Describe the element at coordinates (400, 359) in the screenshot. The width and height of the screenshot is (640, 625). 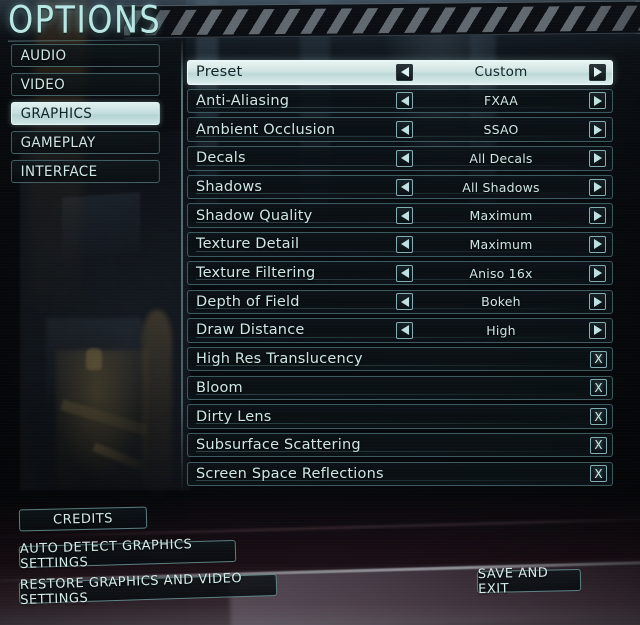
I see `option-row-high-res-translucency: High Res Translucency X` at that location.